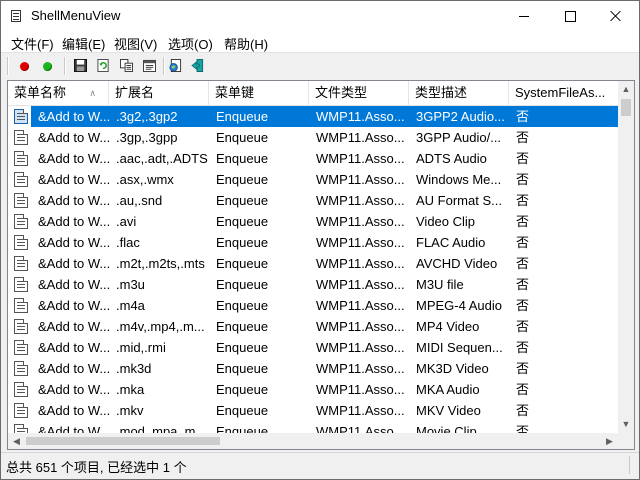 Image resolution: width=640 pixels, height=480 pixels. I want to click on column-header-type-description: 类型描述, so click(459, 93).